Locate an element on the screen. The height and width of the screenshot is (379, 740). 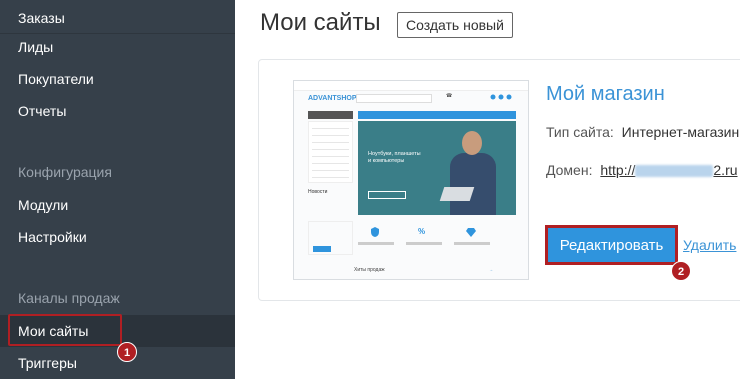
sidebar-item-settings: Настройки is located at coordinates (117, 237).